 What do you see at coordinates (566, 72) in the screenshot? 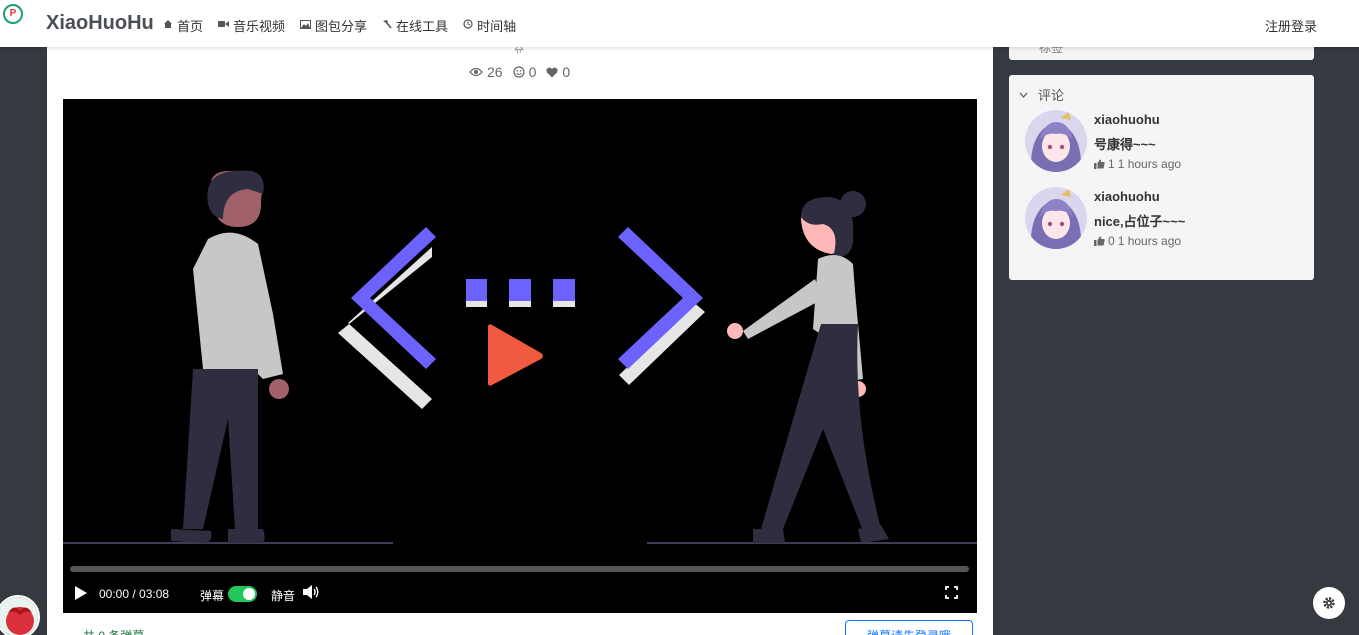
I see `like-count: 0` at bounding box center [566, 72].